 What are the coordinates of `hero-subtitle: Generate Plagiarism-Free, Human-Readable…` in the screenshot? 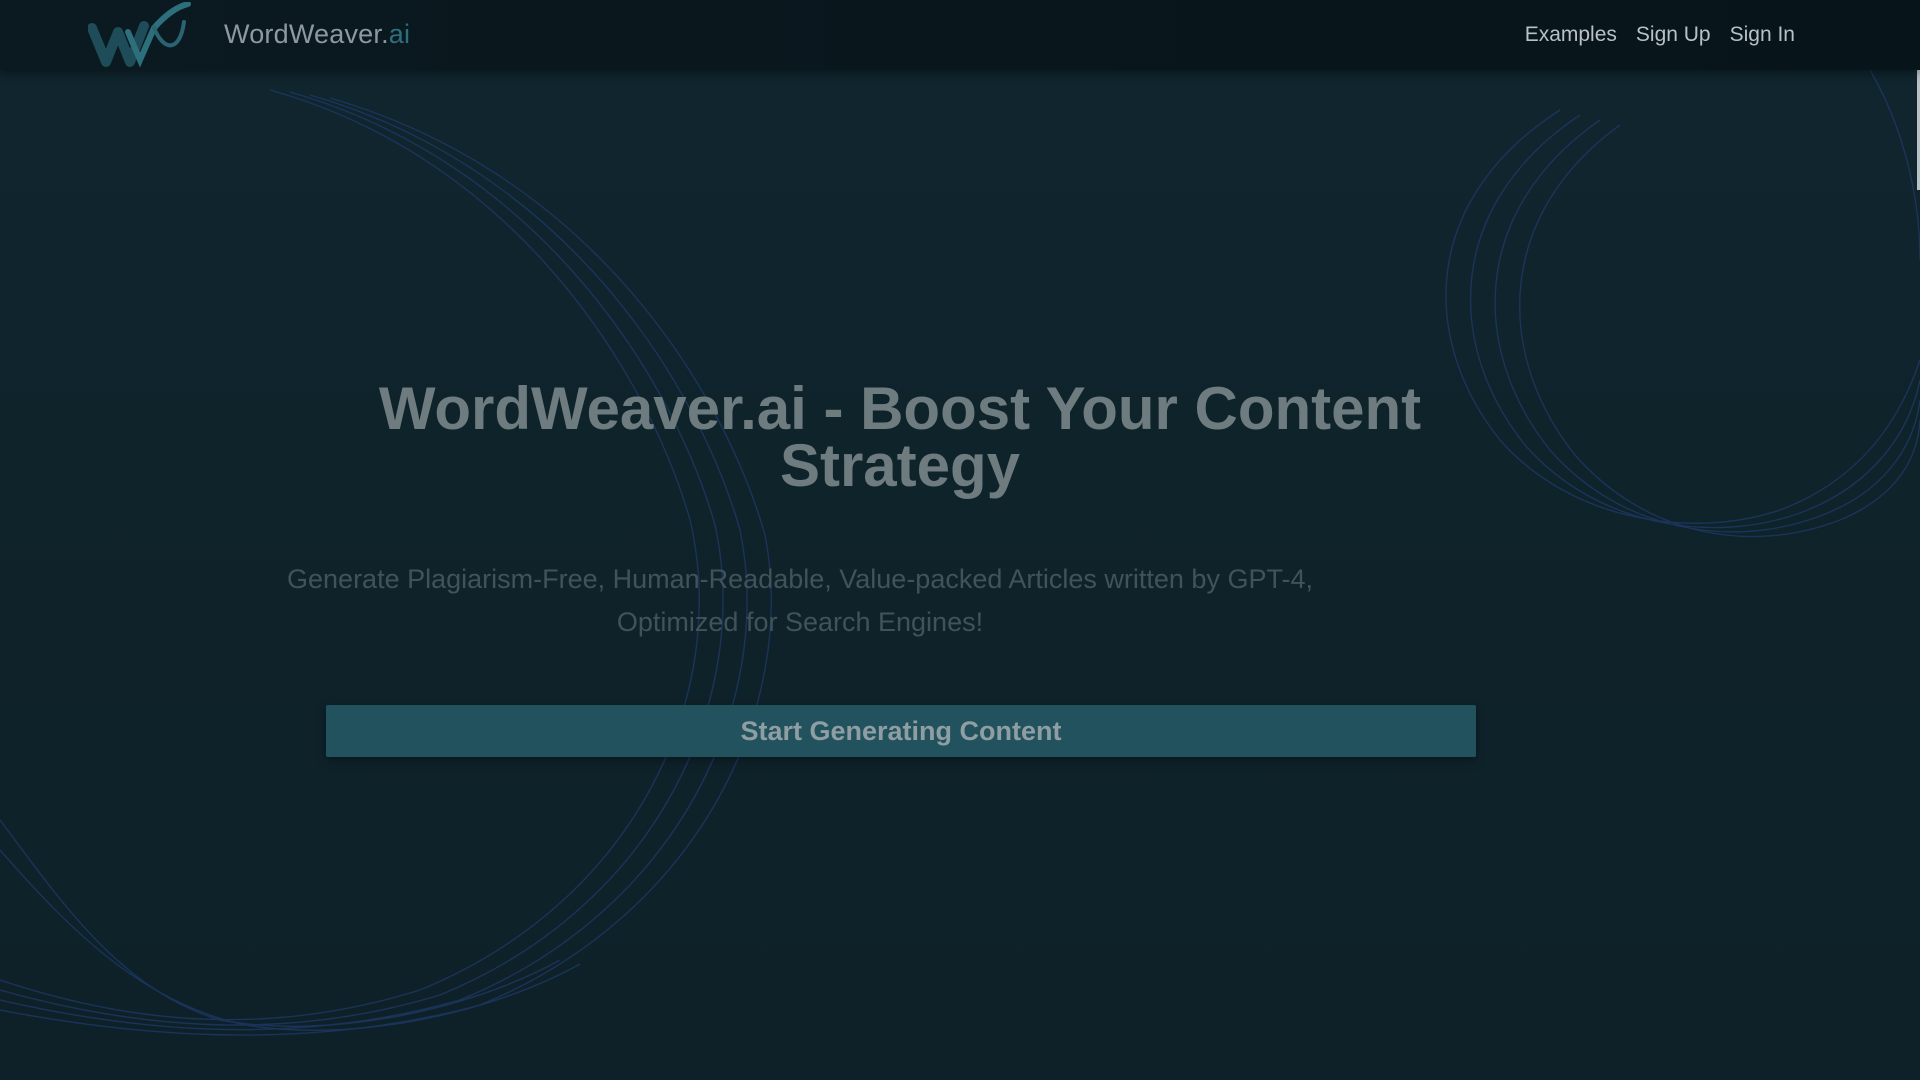 It's located at (800, 600).